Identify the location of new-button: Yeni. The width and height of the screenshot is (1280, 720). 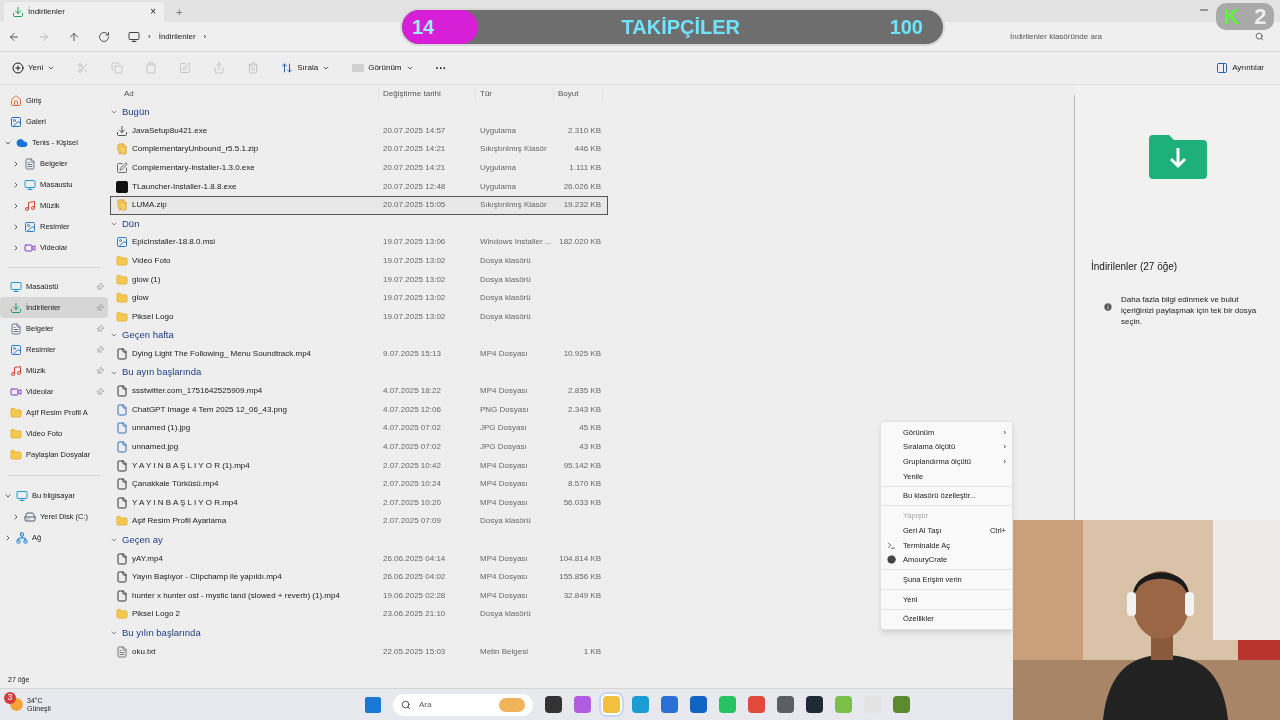
(34, 68).